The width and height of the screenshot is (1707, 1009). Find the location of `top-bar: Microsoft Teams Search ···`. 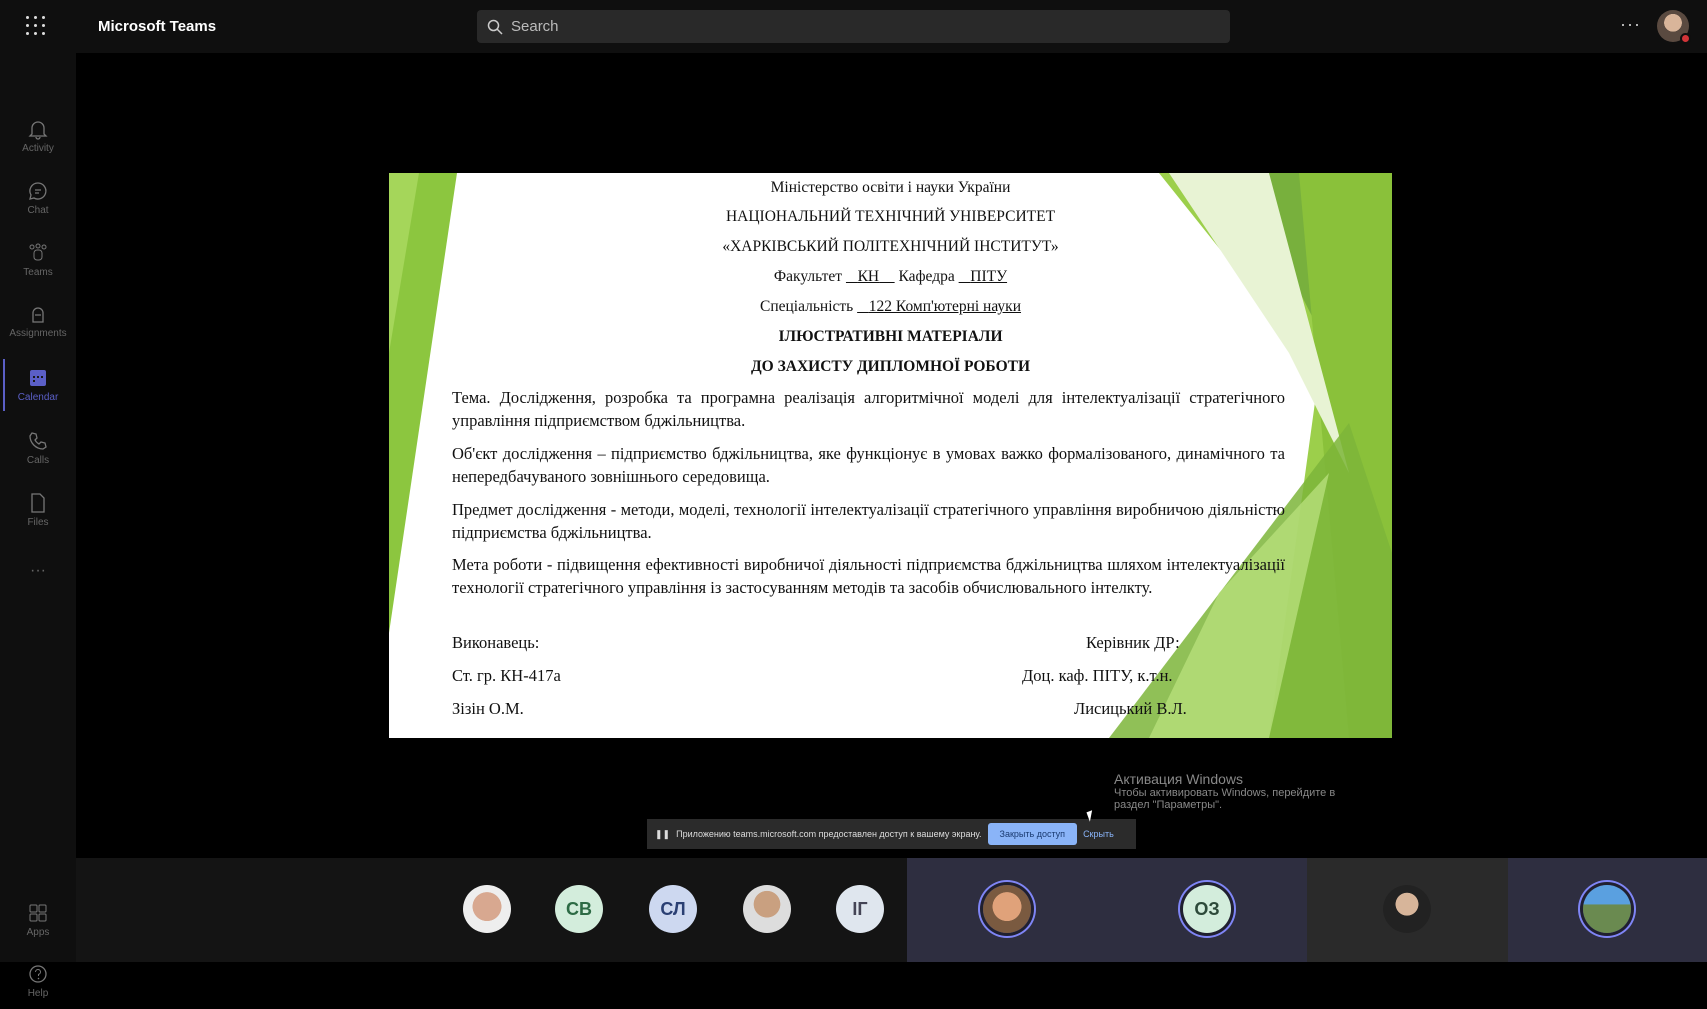

top-bar: Microsoft Teams Search ··· is located at coordinates (853, 26).